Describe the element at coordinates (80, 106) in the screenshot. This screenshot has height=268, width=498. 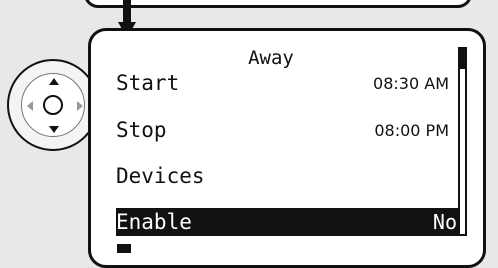
I see `arrow-right-icon` at that location.